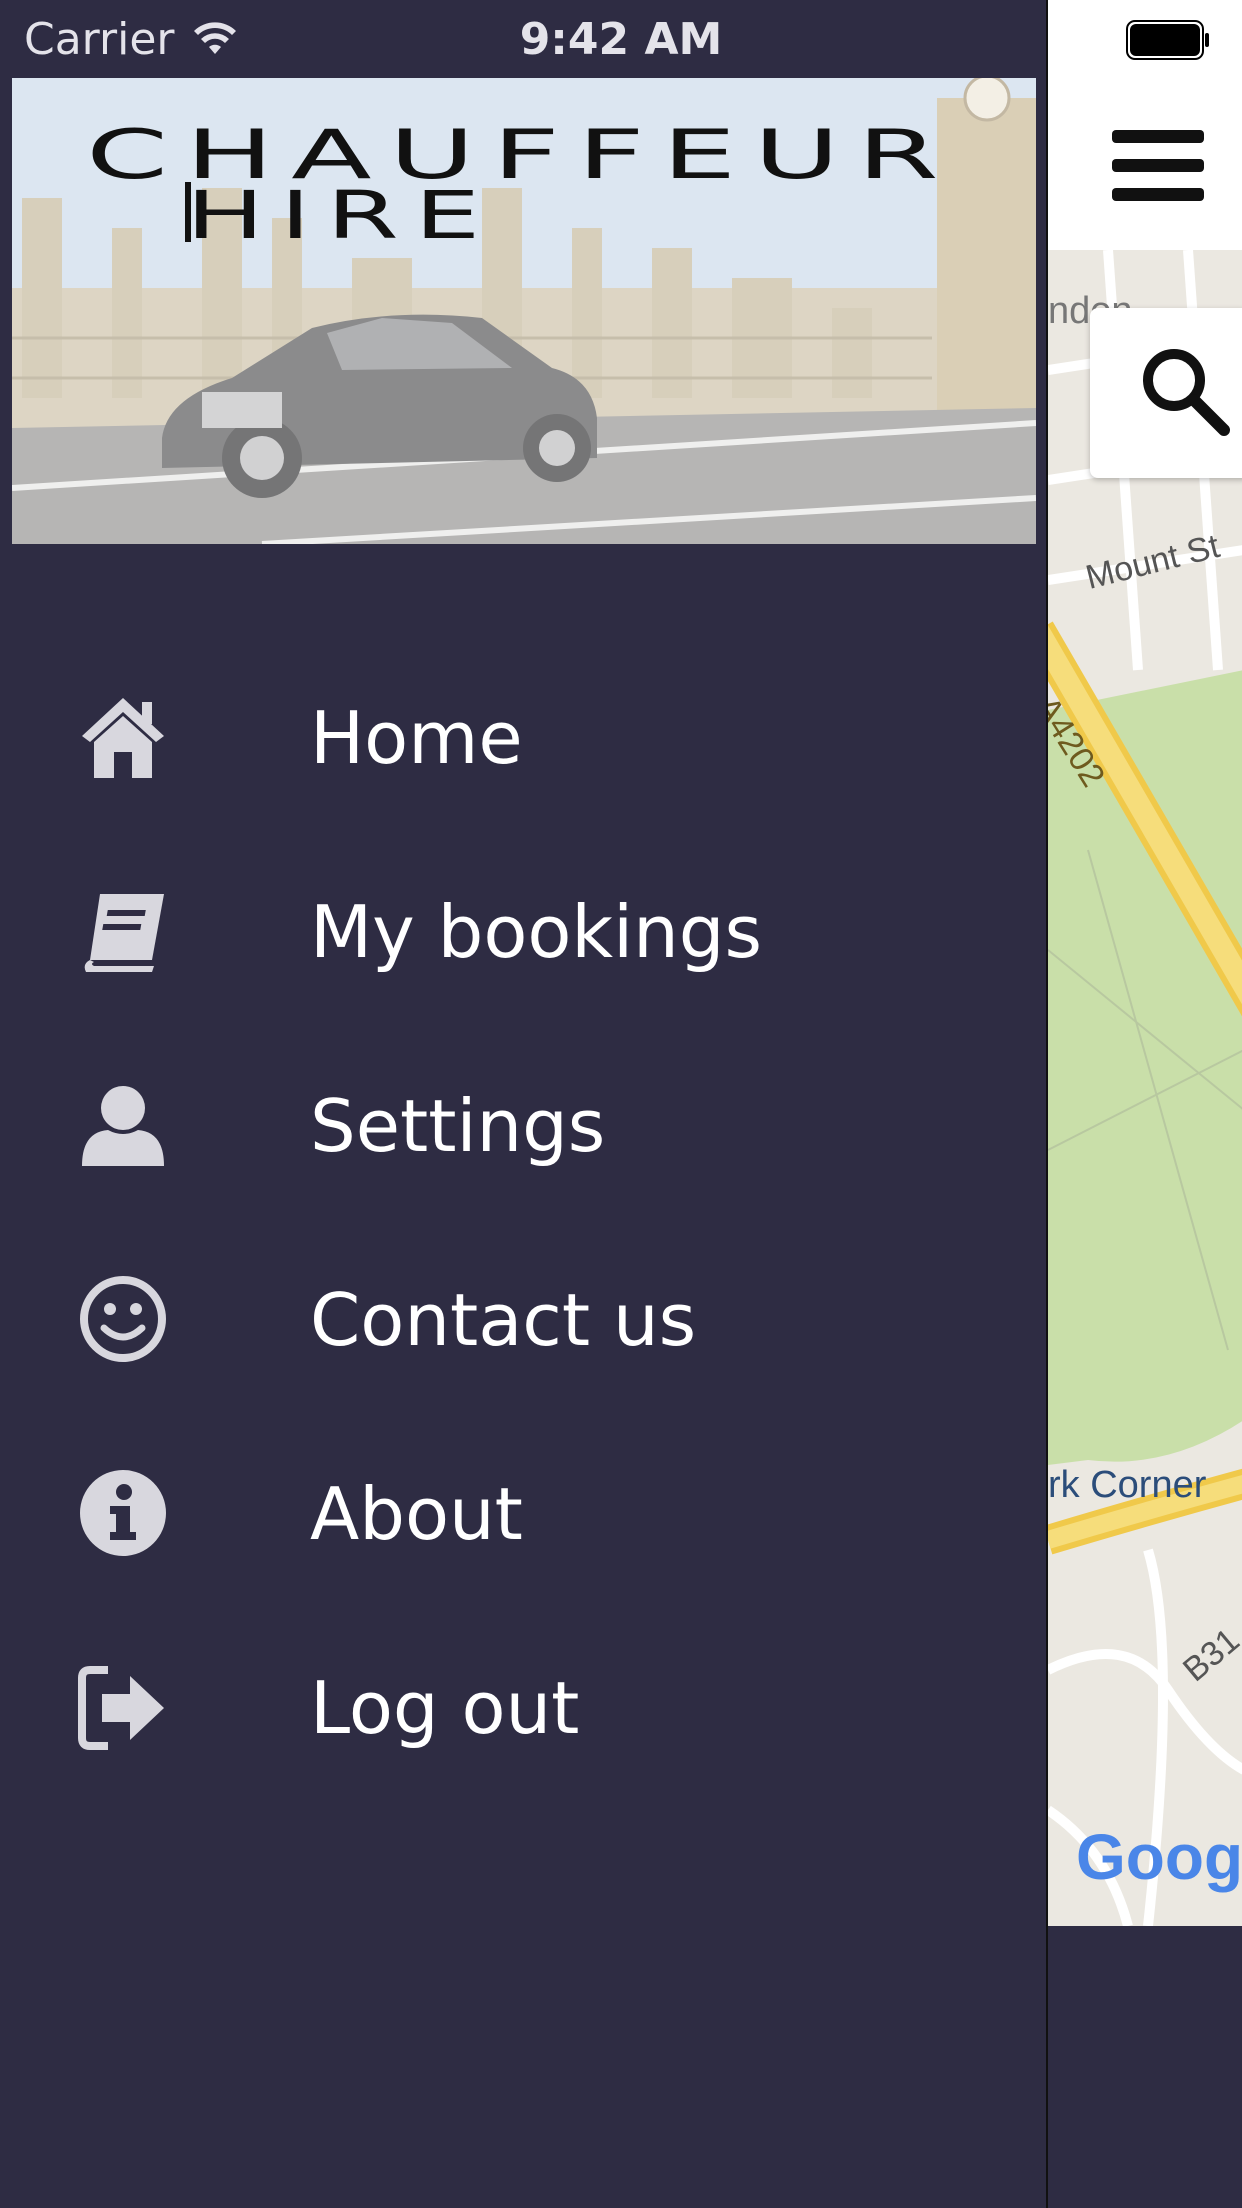 This screenshot has height=2208, width=1242. What do you see at coordinates (123, 738) in the screenshot?
I see `home-icon` at bounding box center [123, 738].